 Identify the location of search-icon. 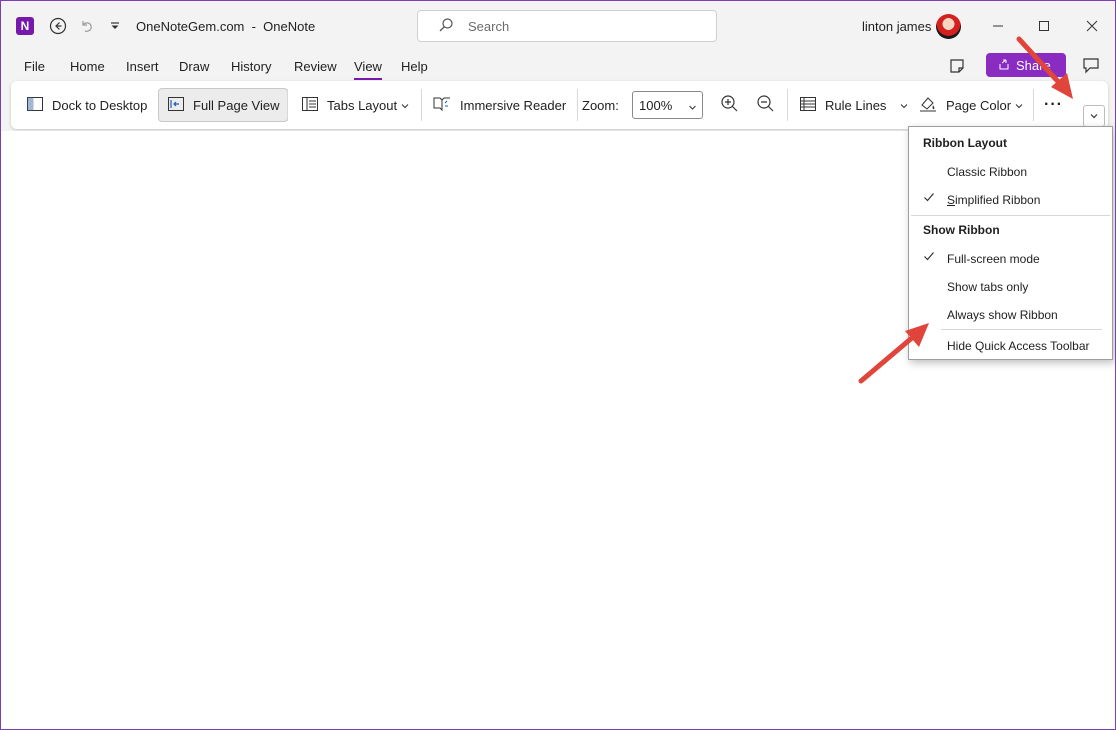
(446, 26).